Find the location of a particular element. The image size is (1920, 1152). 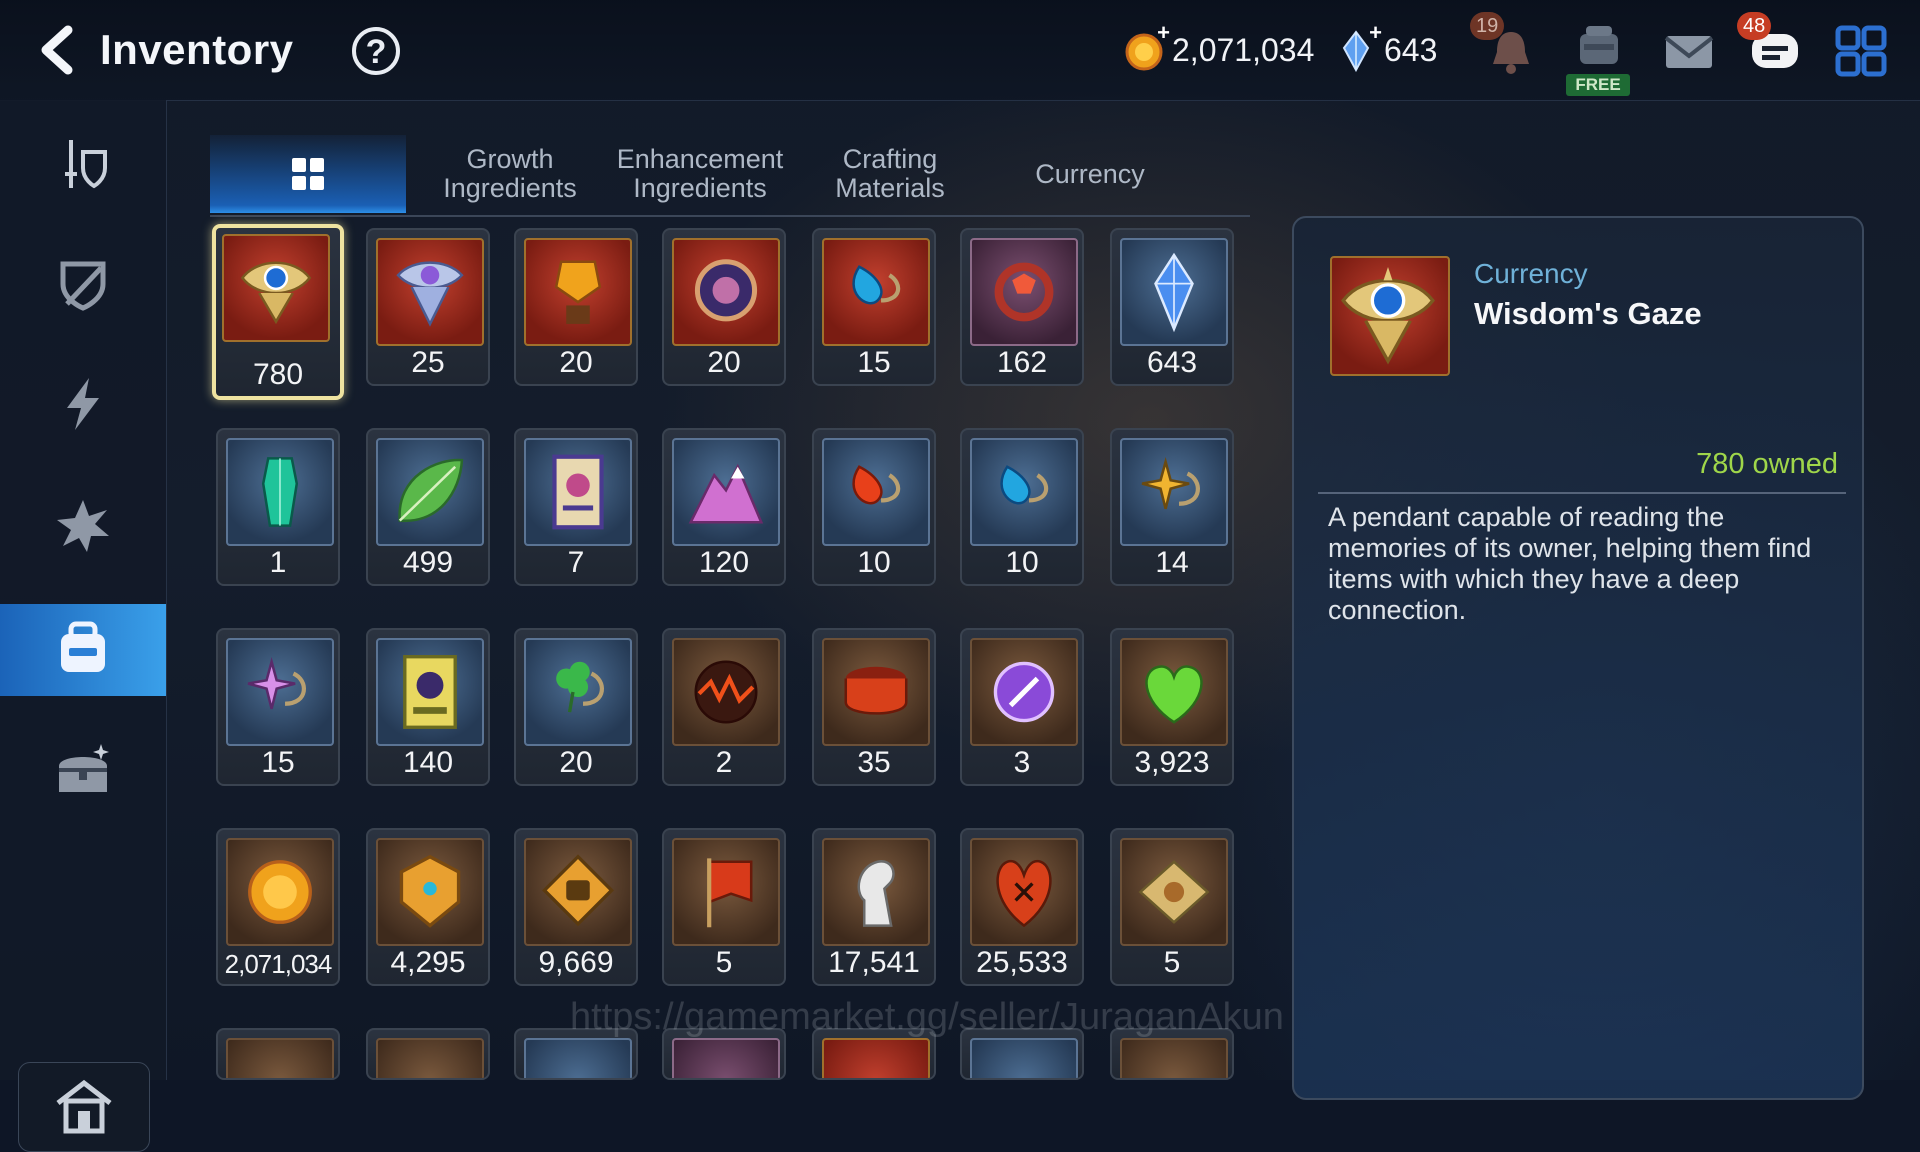

inventory-slot: 2 is located at coordinates (724, 707).